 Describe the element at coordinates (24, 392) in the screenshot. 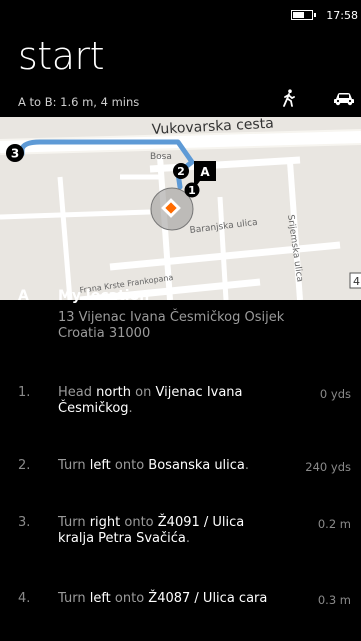

I see `step-number: 1.` at that location.